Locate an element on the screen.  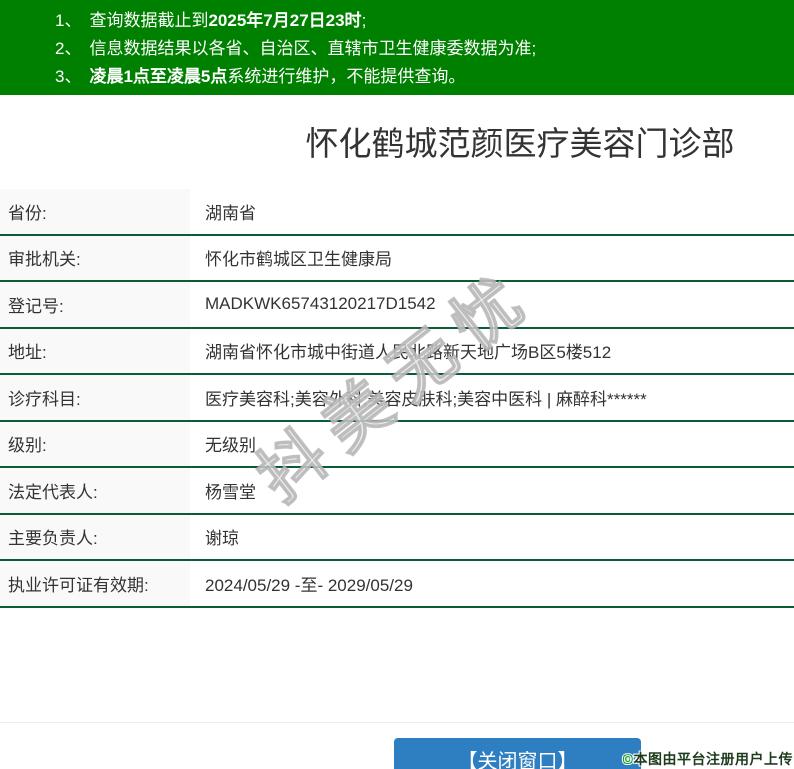
table-row-province: 省份: 湖南省 is located at coordinates (397, 212).